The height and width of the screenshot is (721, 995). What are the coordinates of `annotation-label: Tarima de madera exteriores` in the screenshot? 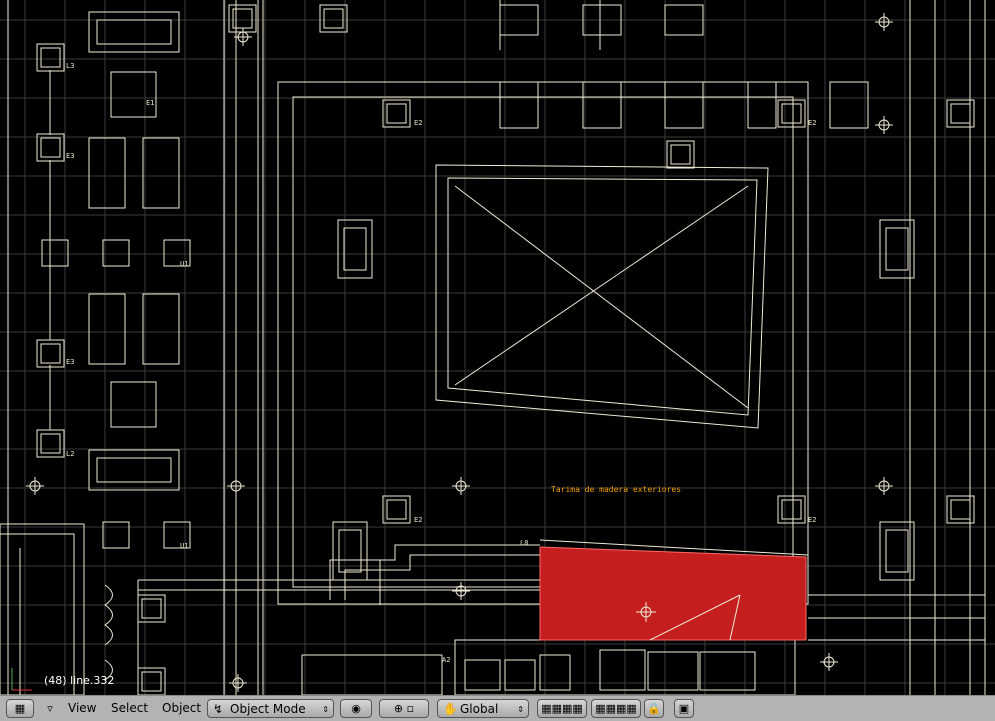 It's located at (616, 489).